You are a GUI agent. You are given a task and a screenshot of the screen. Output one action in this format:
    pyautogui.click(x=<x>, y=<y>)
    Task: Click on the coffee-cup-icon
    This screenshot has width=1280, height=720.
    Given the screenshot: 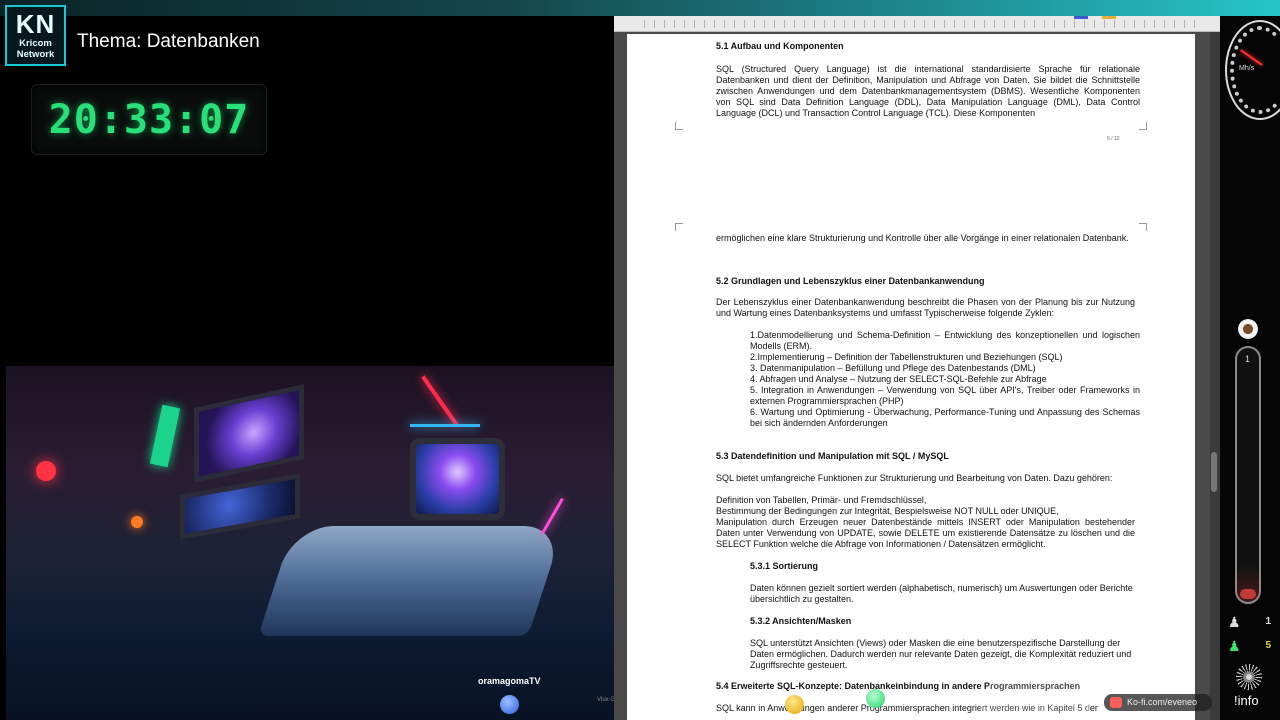 What is the action you would take?
    pyautogui.click(x=1248, y=329)
    